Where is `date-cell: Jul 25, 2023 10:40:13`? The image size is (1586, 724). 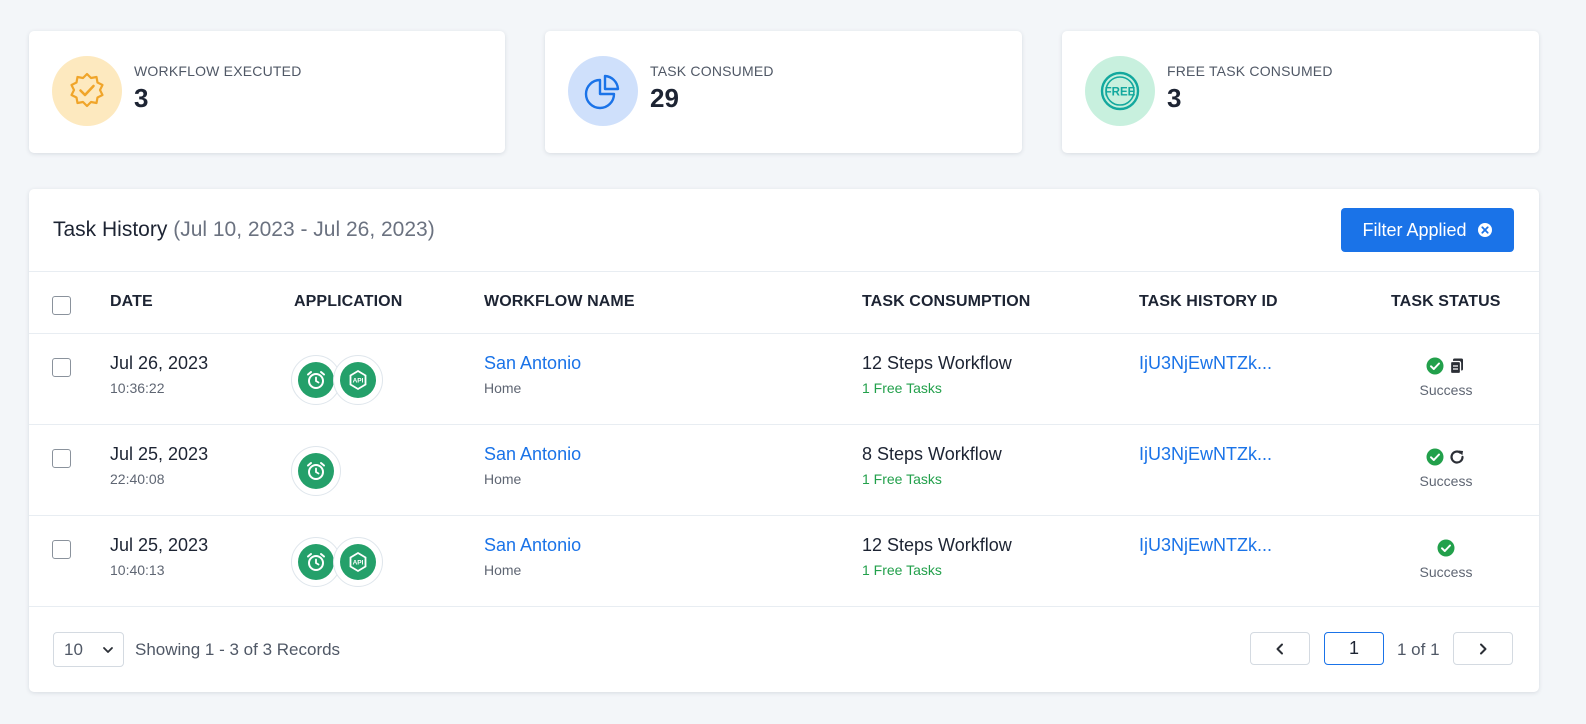 date-cell: Jul 25, 2023 10:40:13 is located at coordinates (159, 556).